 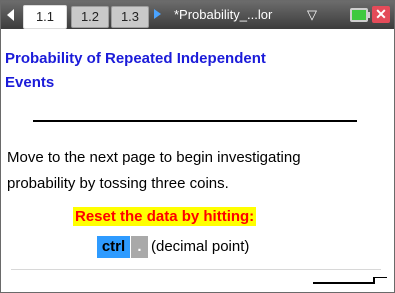 I want to click on reset-instruction: Reset the data by hitting:, so click(x=165, y=216).